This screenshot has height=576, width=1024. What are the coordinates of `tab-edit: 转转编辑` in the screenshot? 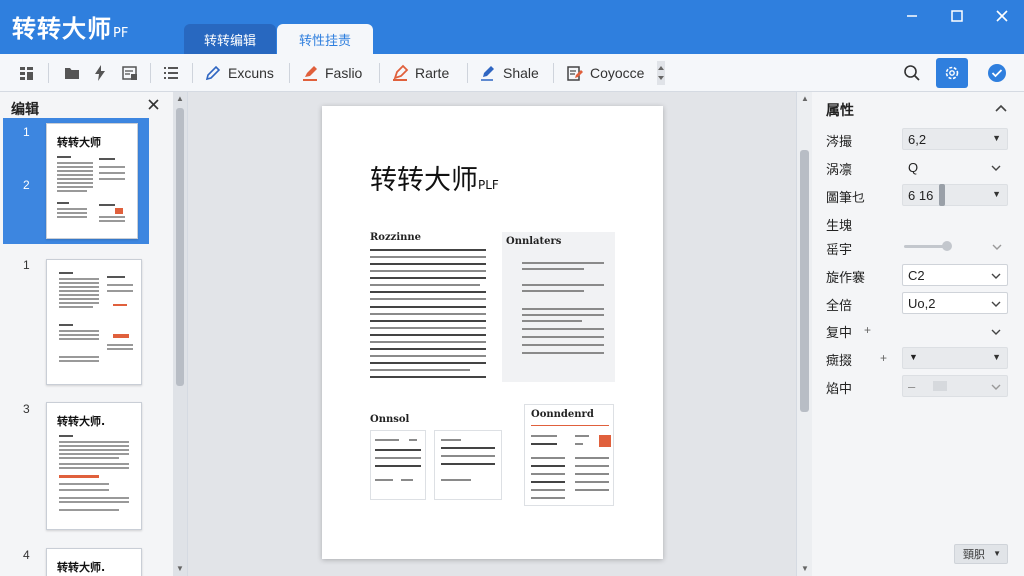 It's located at (230, 39).